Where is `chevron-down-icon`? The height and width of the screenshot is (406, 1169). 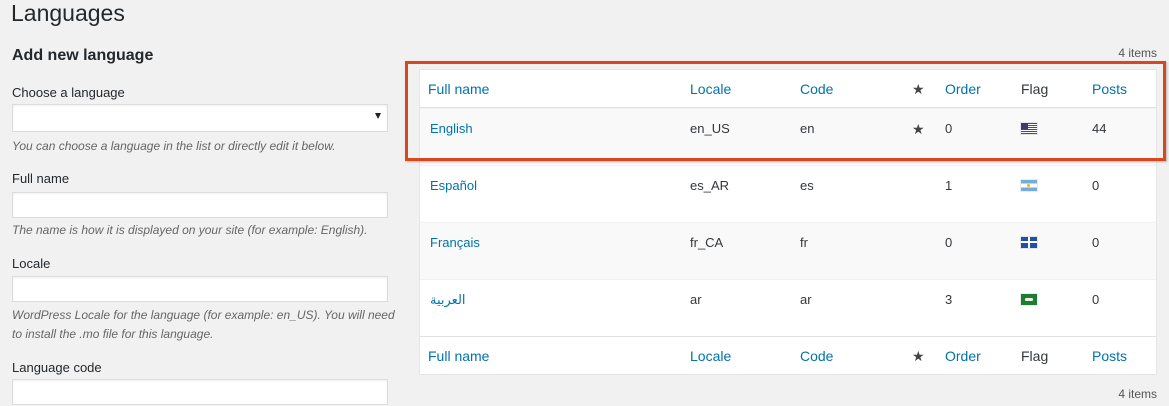
chevron-down-icon is located at coordinates (378, 116).